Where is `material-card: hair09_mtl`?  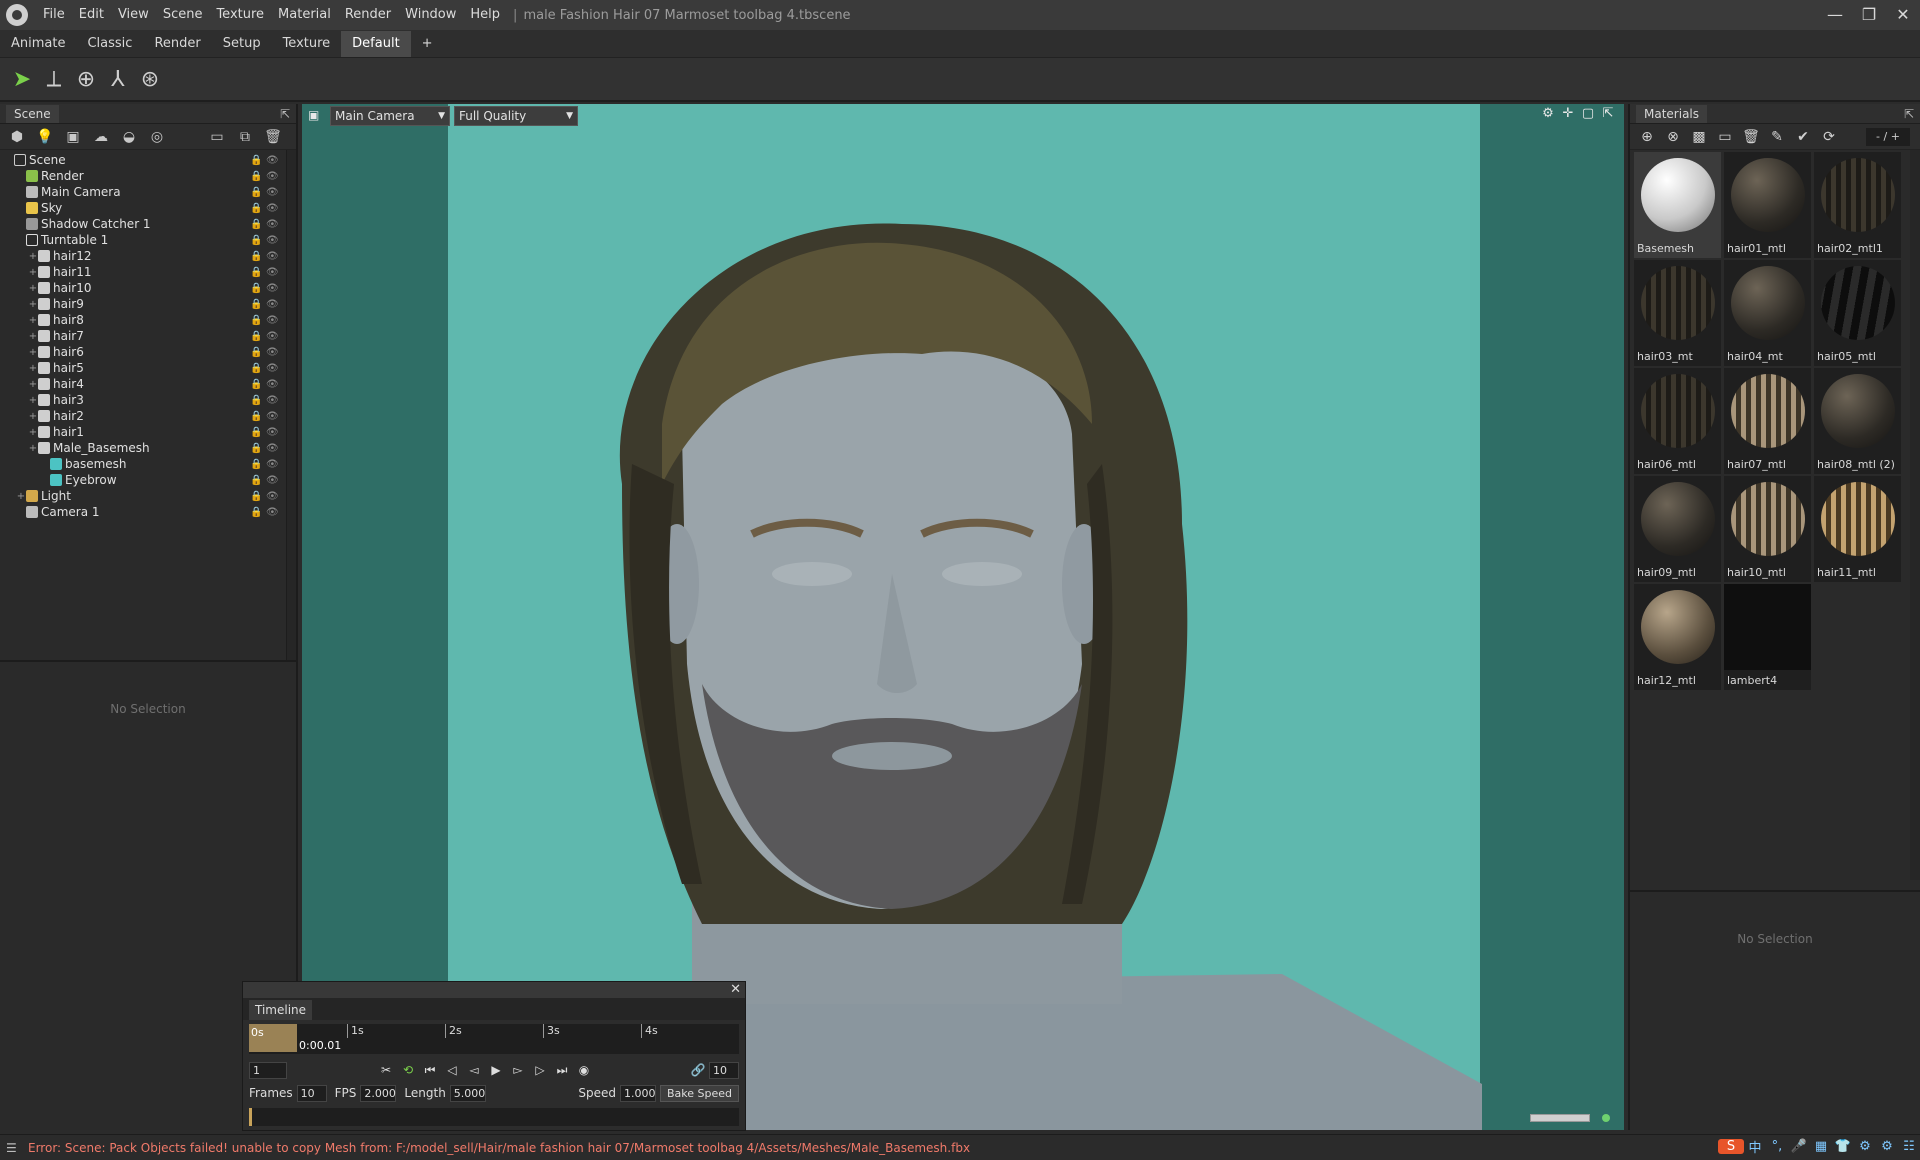
material-card: hair09_mtl is located at coordinates (1677, 529).